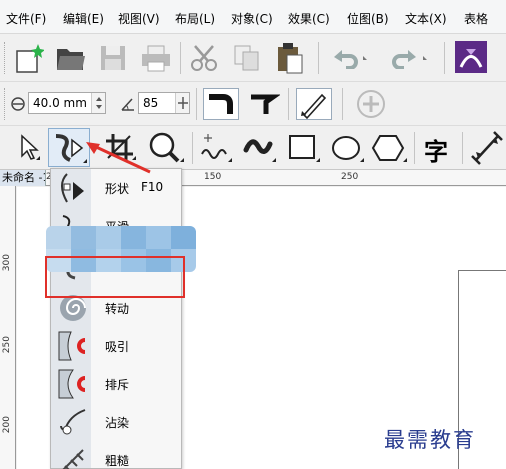 Image resolution: width=506 pixels, height=469 pixels. I want to click on angle-value: 85, so click(151, 103).